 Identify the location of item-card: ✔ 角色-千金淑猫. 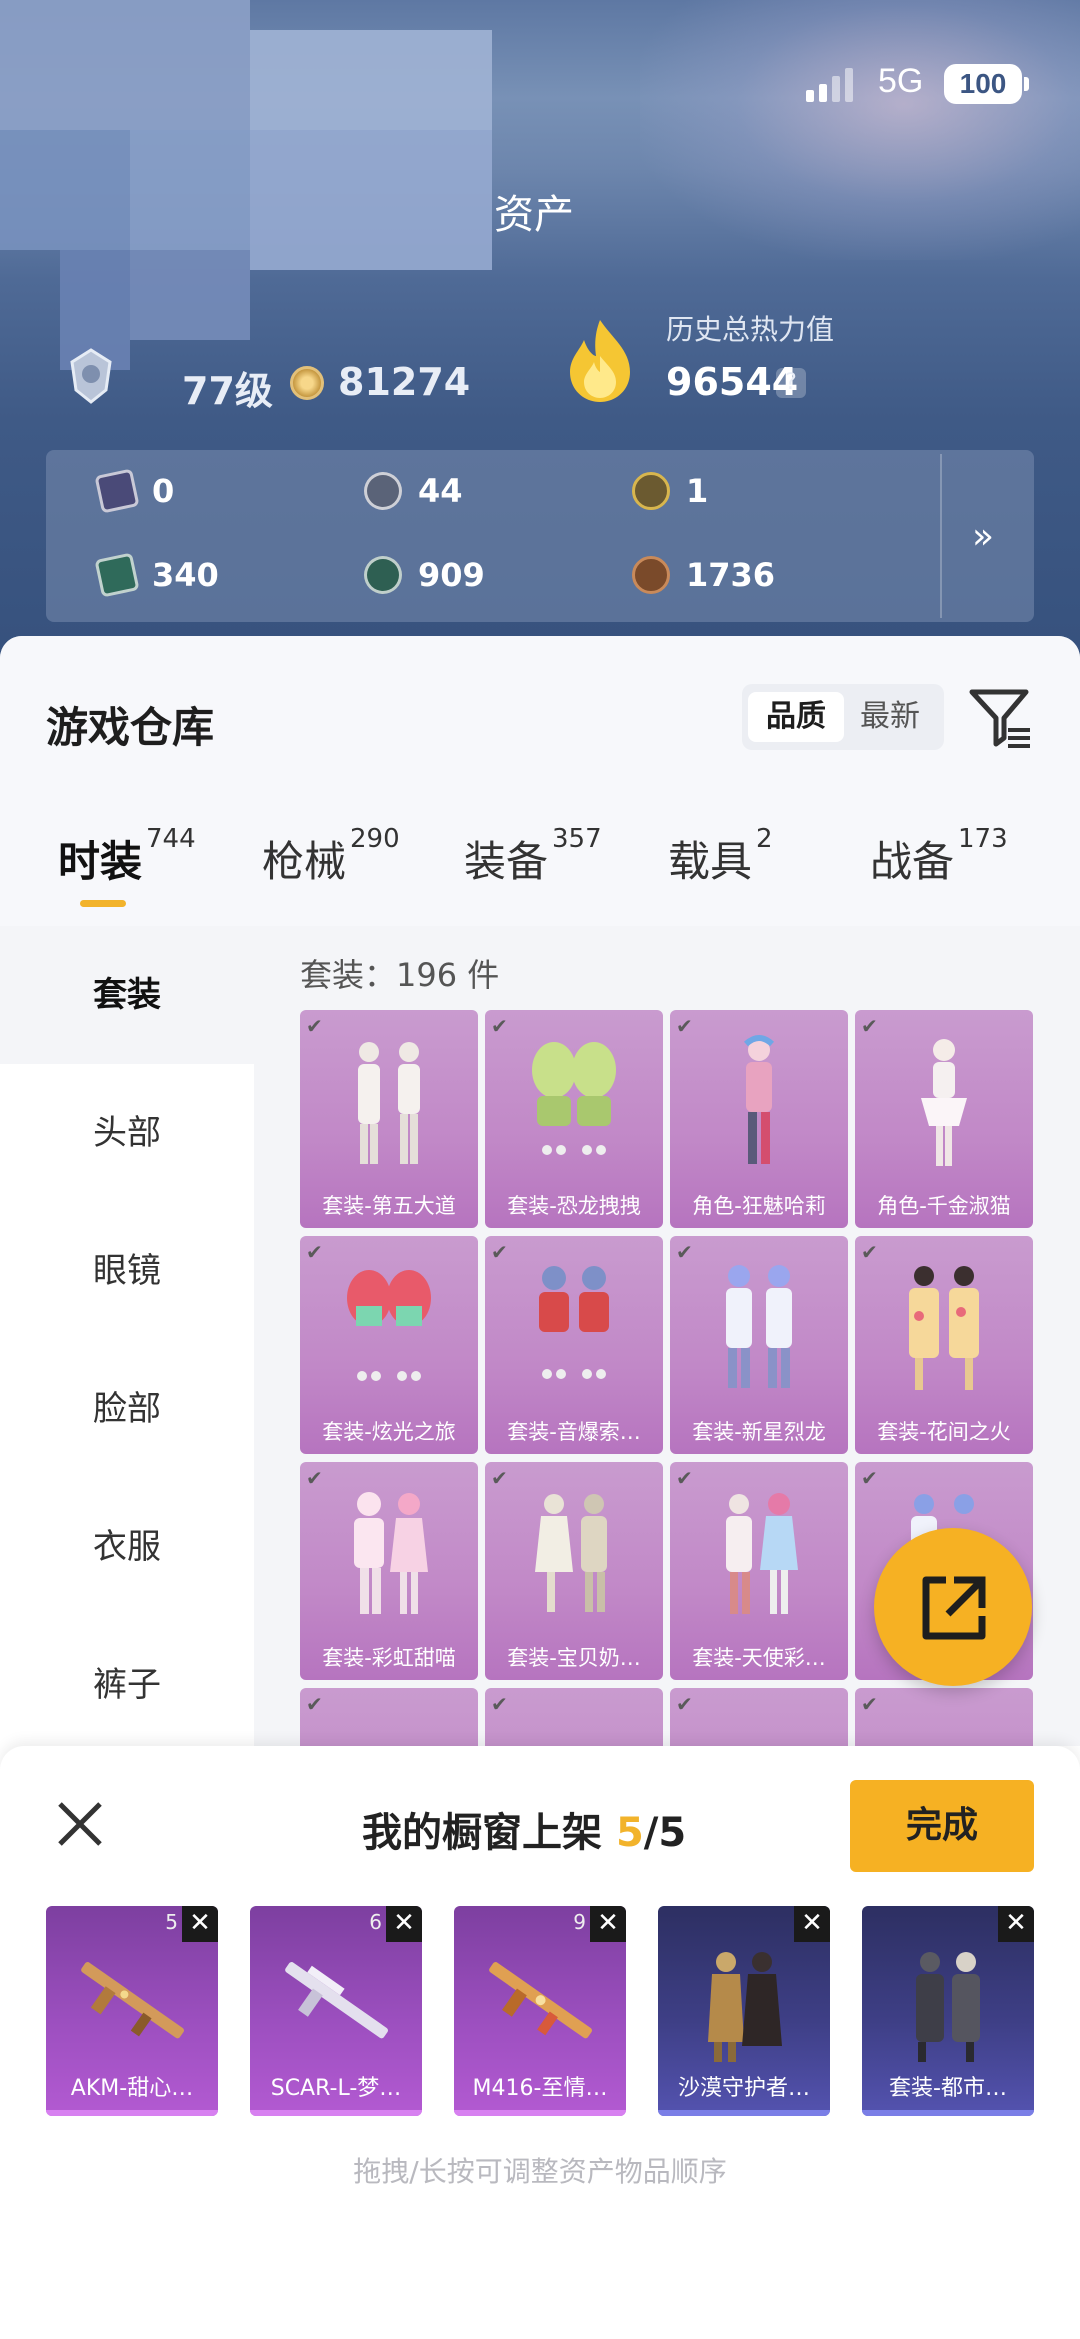
(944, 1119).